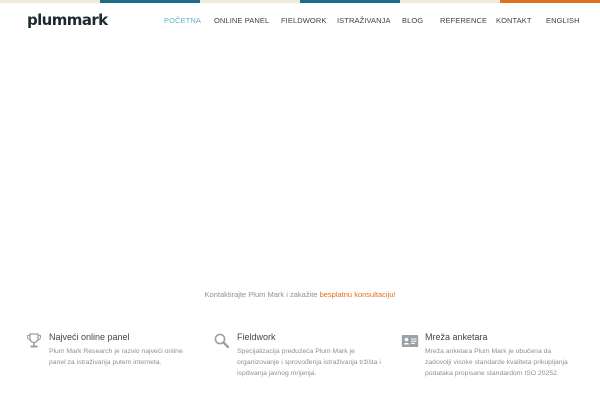 This screenshot has width=600, height=400. Describe the element at coordinates (256, 337) in the screenshot. I see `feature-title: Fieldwork` at that location.